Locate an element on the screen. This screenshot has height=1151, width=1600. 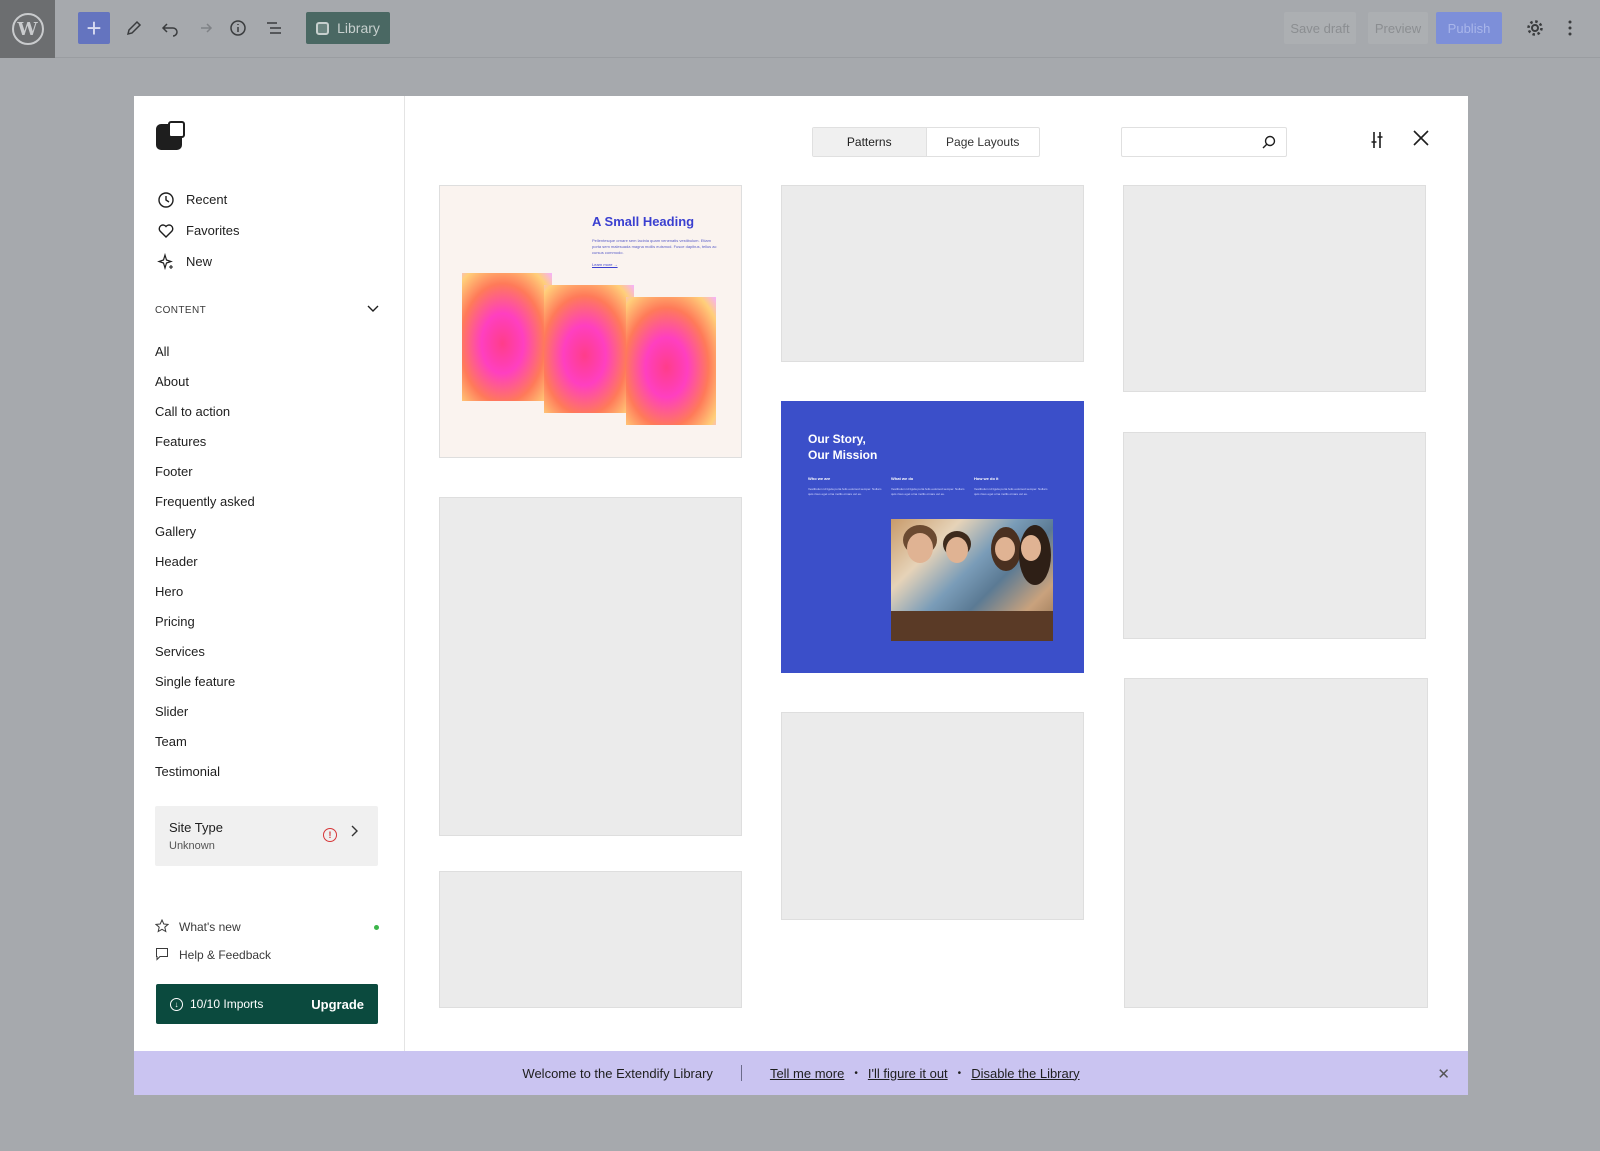
tell-me-more-link: Tell me more is located at coordinates (807, 1073).